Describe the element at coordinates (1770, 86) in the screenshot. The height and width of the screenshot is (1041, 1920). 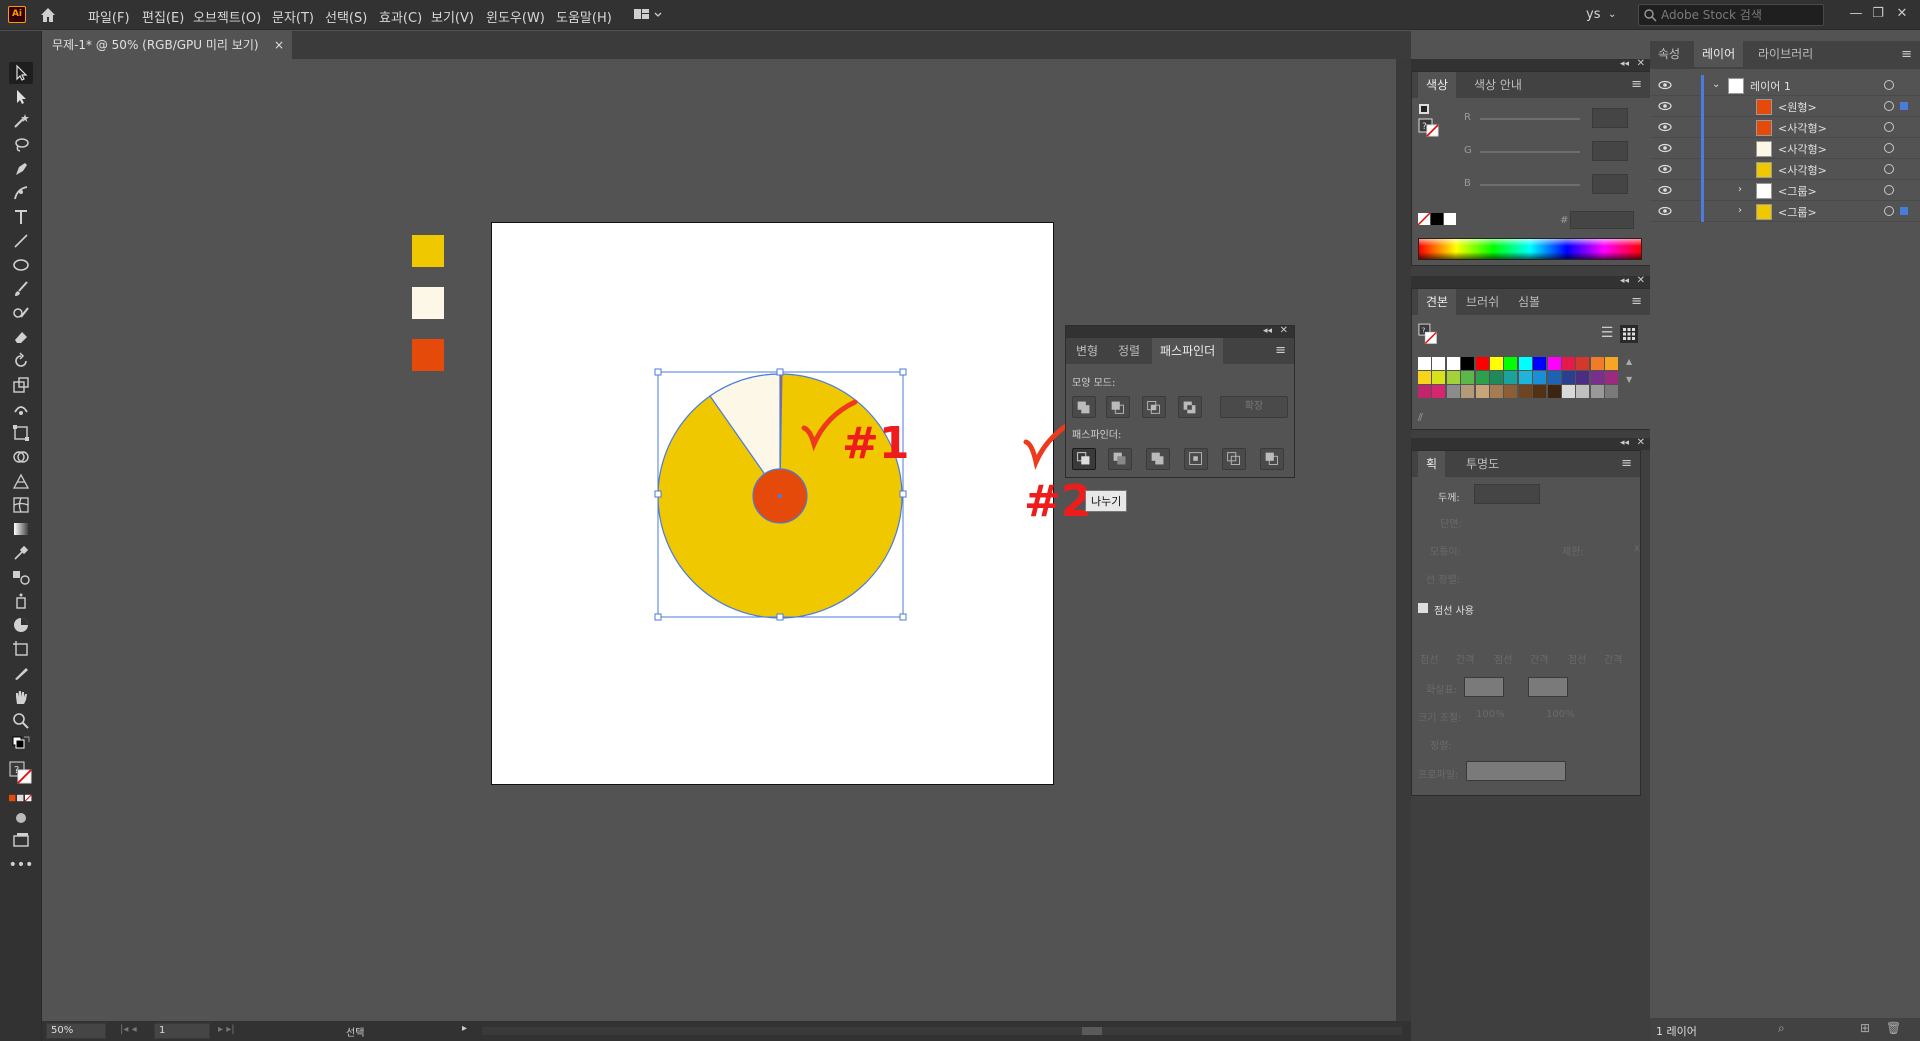
I see `layer-name: 레이어 1` at that location.